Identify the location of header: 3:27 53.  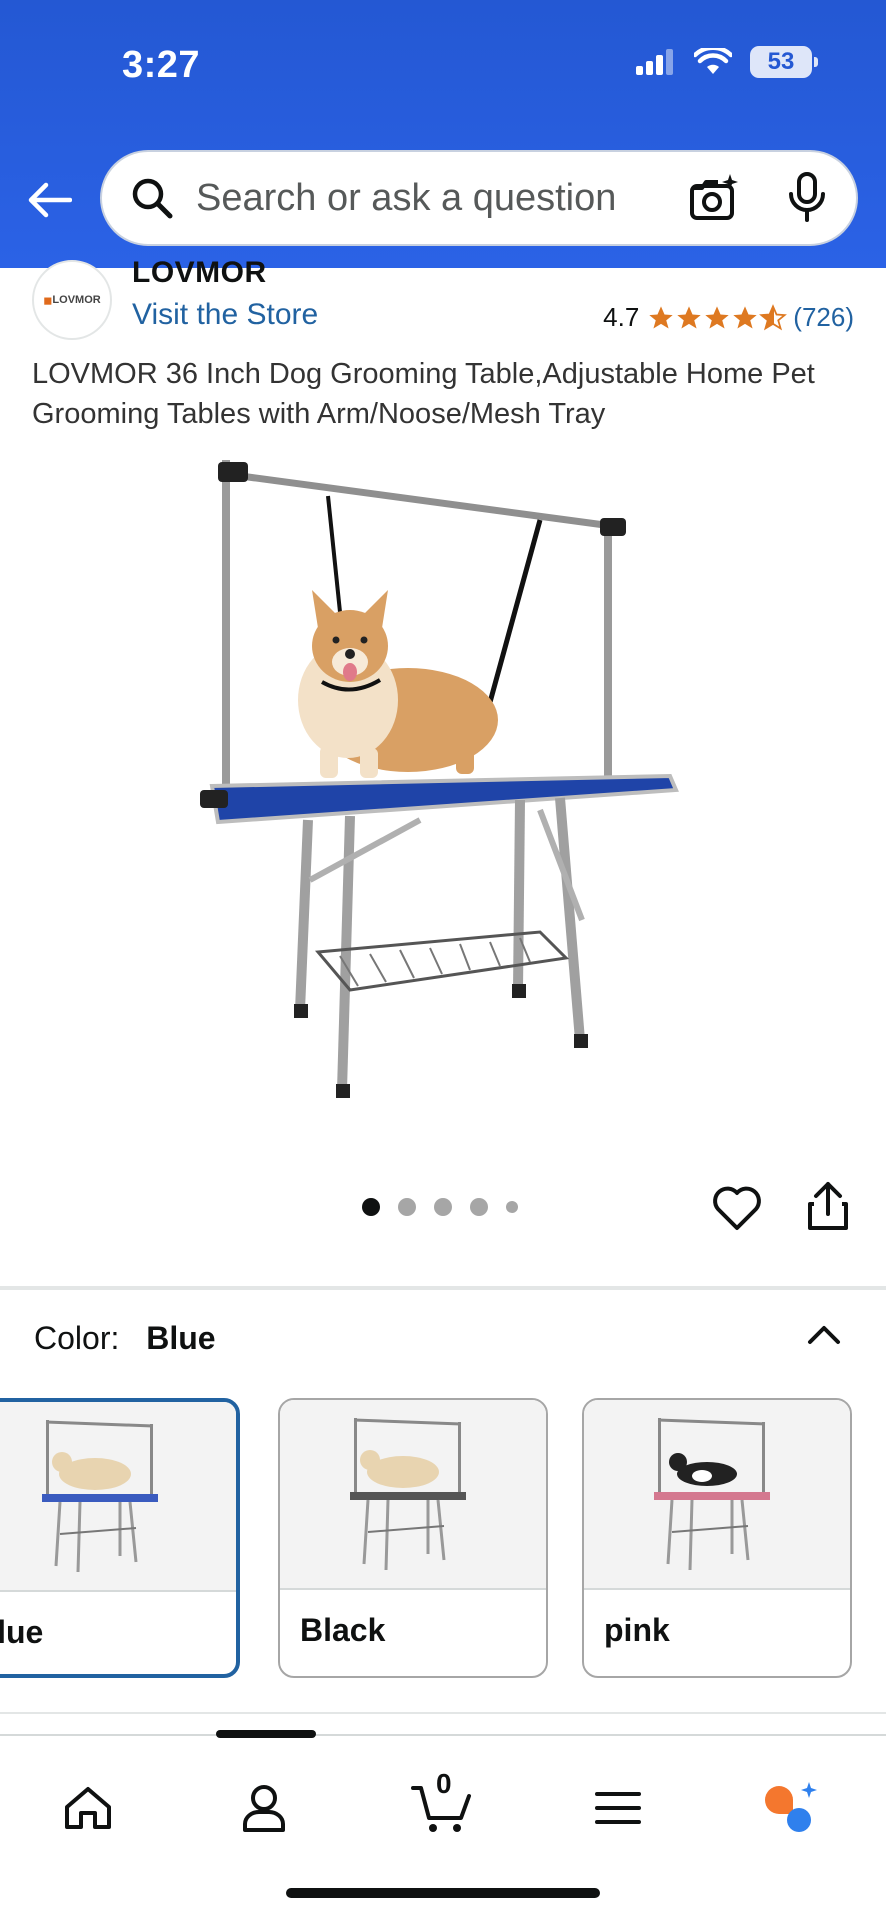
(443, 134).